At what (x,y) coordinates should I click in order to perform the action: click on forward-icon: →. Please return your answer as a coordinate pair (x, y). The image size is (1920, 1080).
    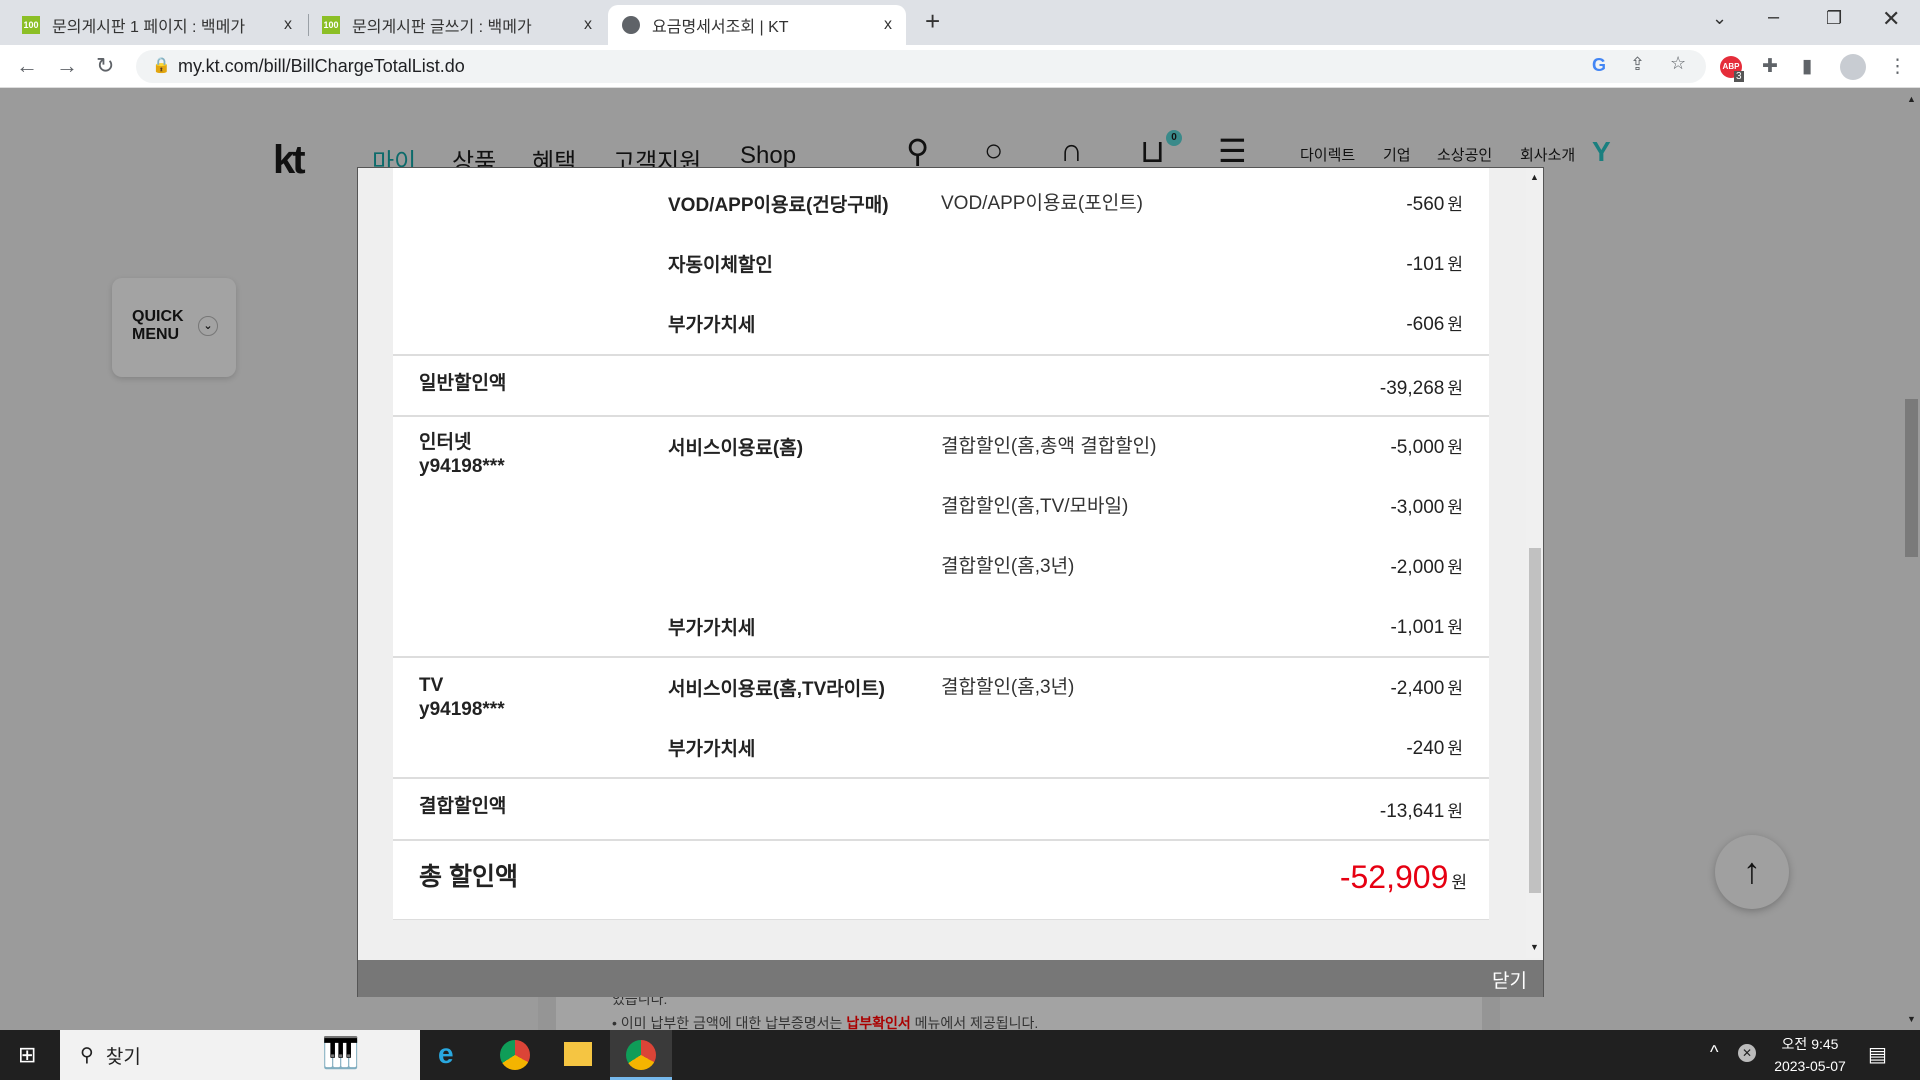
    Looking at the image, I should click on (67, 66).